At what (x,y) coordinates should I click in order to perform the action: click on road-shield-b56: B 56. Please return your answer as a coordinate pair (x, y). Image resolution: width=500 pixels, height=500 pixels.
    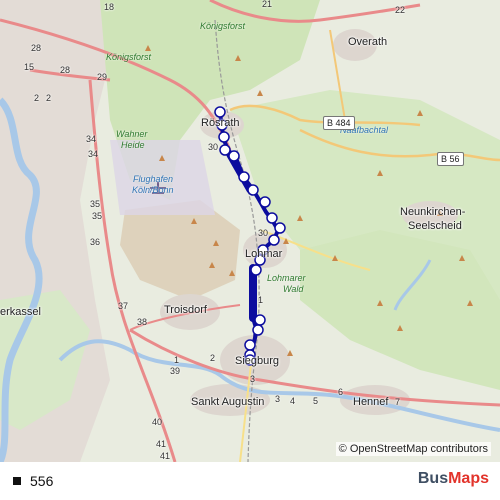
    Looking at the image, I should click on (450, 159).